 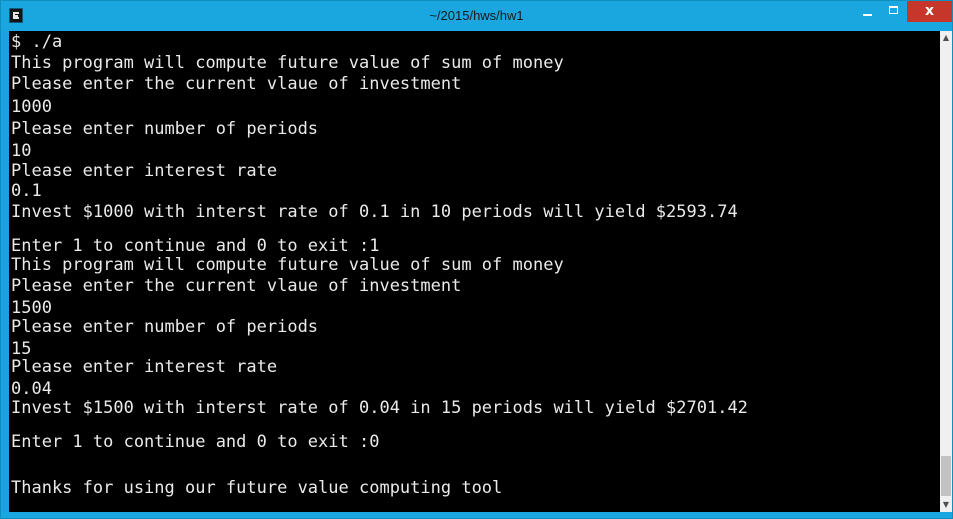 What do you see at coordinates (21, 349) in the screenshot?
I see `console-line: 15` at bounding box center [21, 349].